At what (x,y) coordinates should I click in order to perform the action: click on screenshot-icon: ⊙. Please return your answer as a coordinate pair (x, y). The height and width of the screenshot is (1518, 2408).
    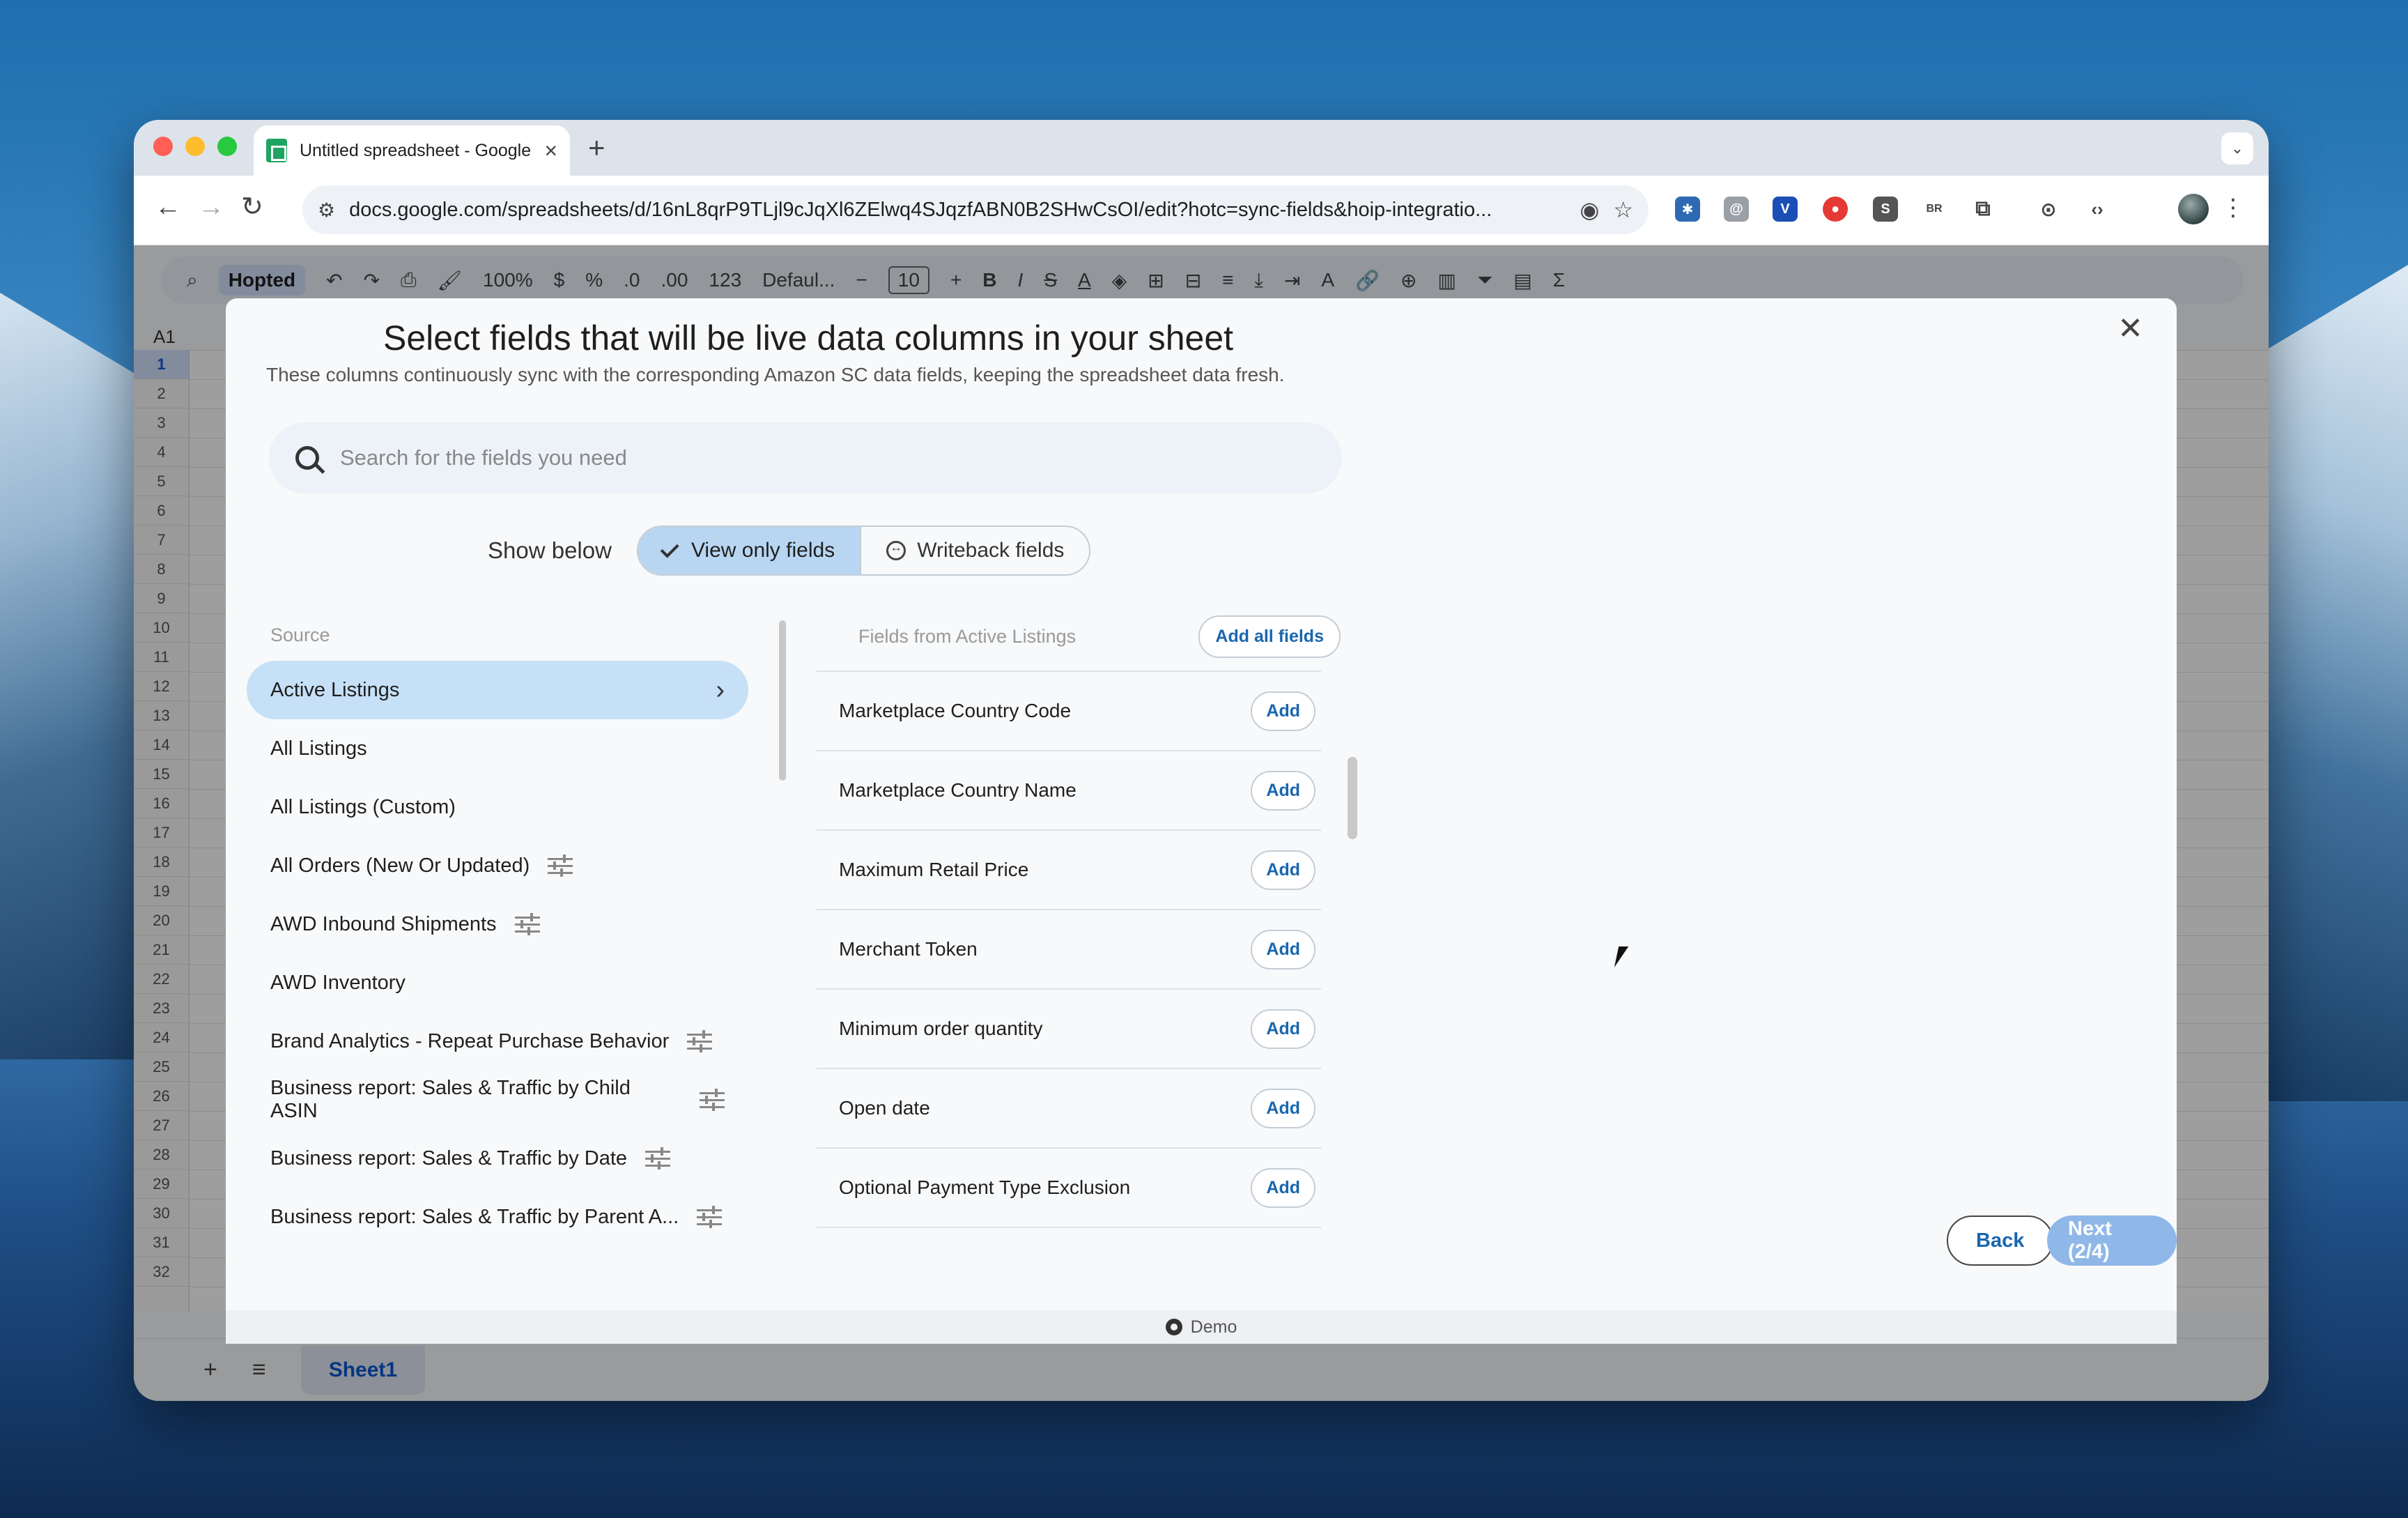
    Looking at the image, I should click on (2048, 209).